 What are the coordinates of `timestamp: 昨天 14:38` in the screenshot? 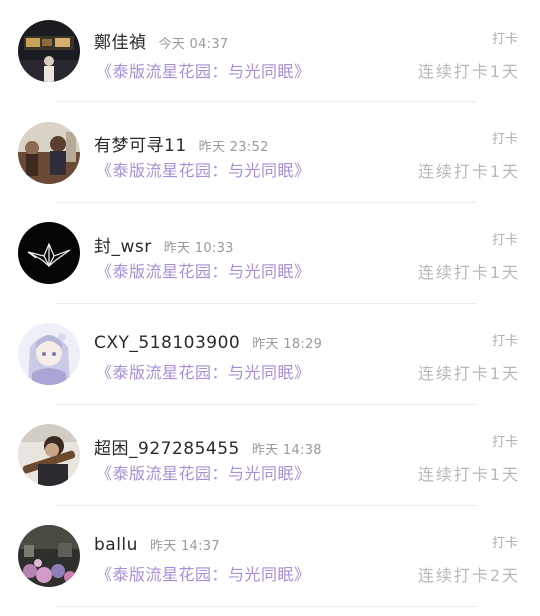 It's located at (286, 450).